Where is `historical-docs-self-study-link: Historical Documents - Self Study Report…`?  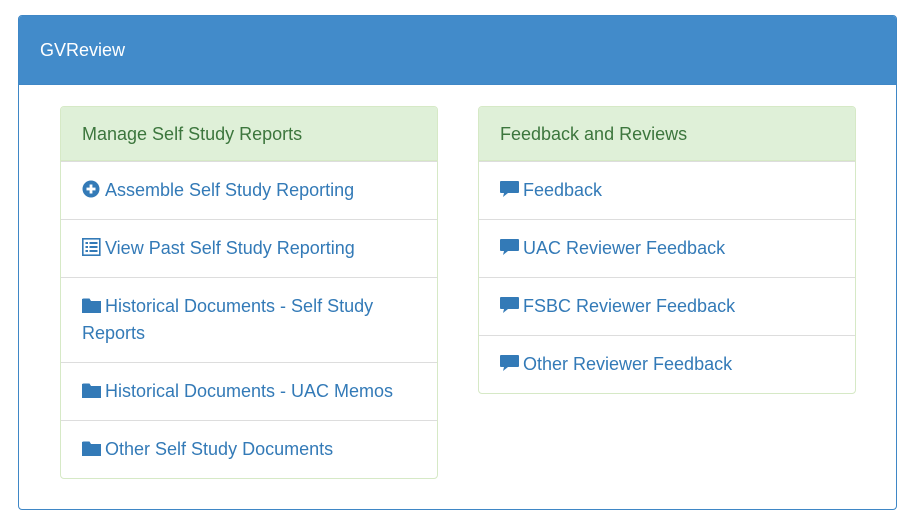 historical-docs-self-study-link: Historical Documents - Self Study Report… is located at coordinates (249, 319).